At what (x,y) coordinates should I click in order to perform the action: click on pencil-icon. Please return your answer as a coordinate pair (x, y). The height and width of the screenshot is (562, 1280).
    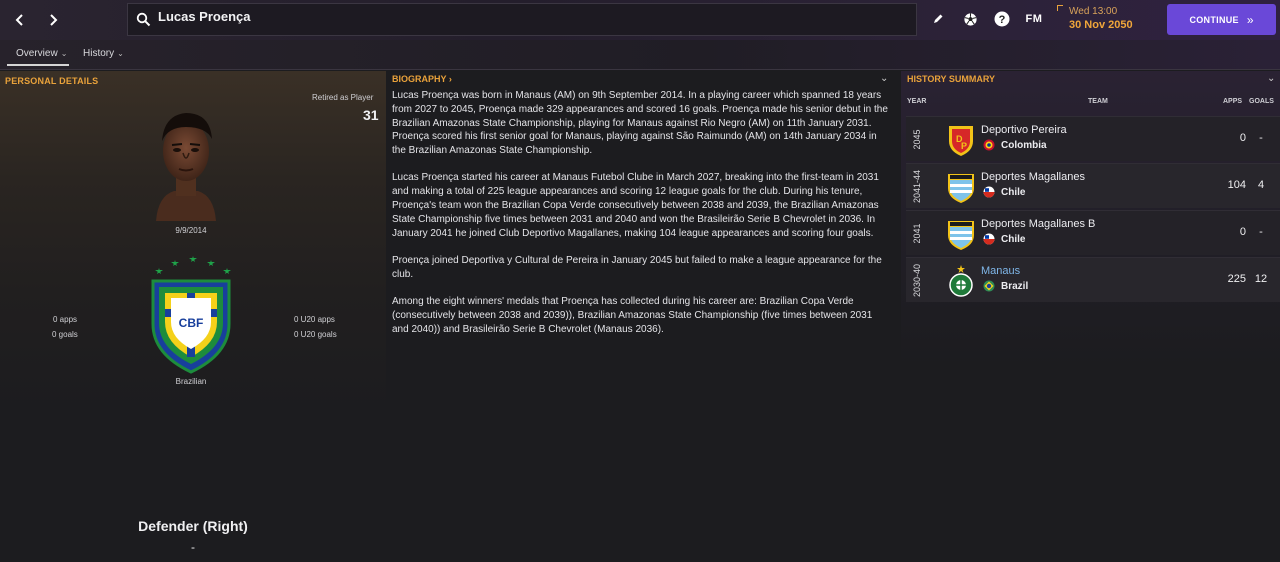
    Looking at the image, I should click on (938, 18).